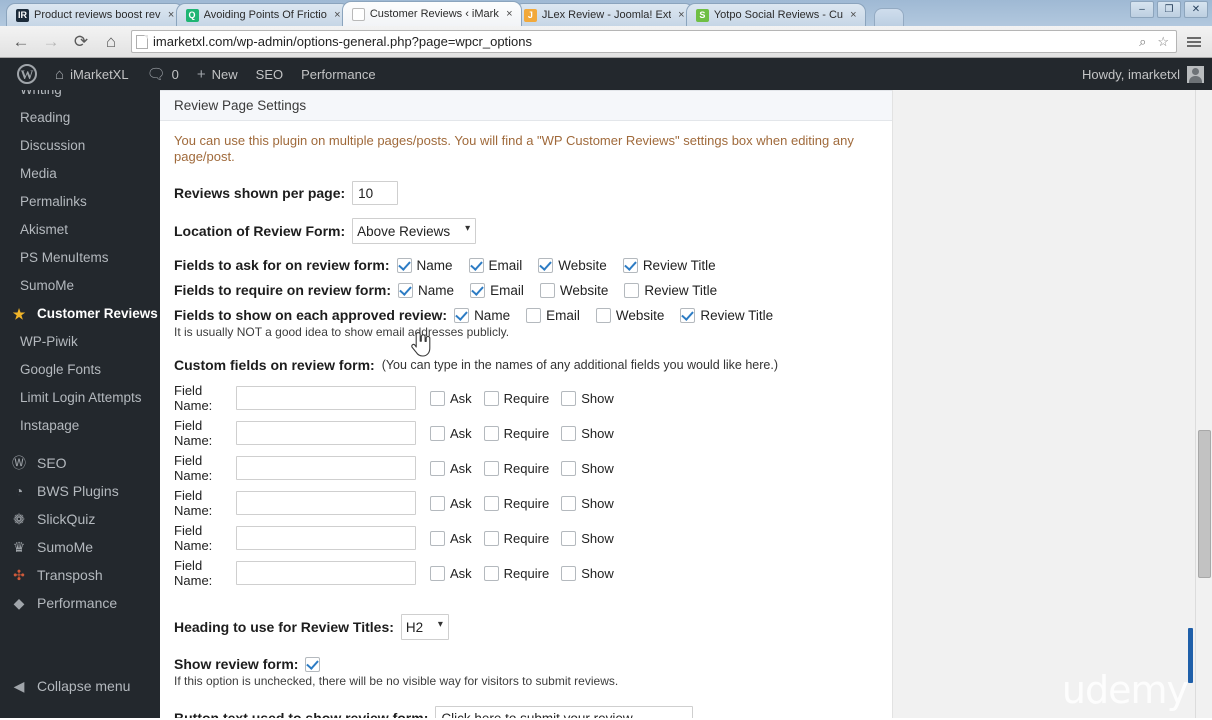 The image size is (1212, 720). I want to click on avatar, so click(1195, 74).